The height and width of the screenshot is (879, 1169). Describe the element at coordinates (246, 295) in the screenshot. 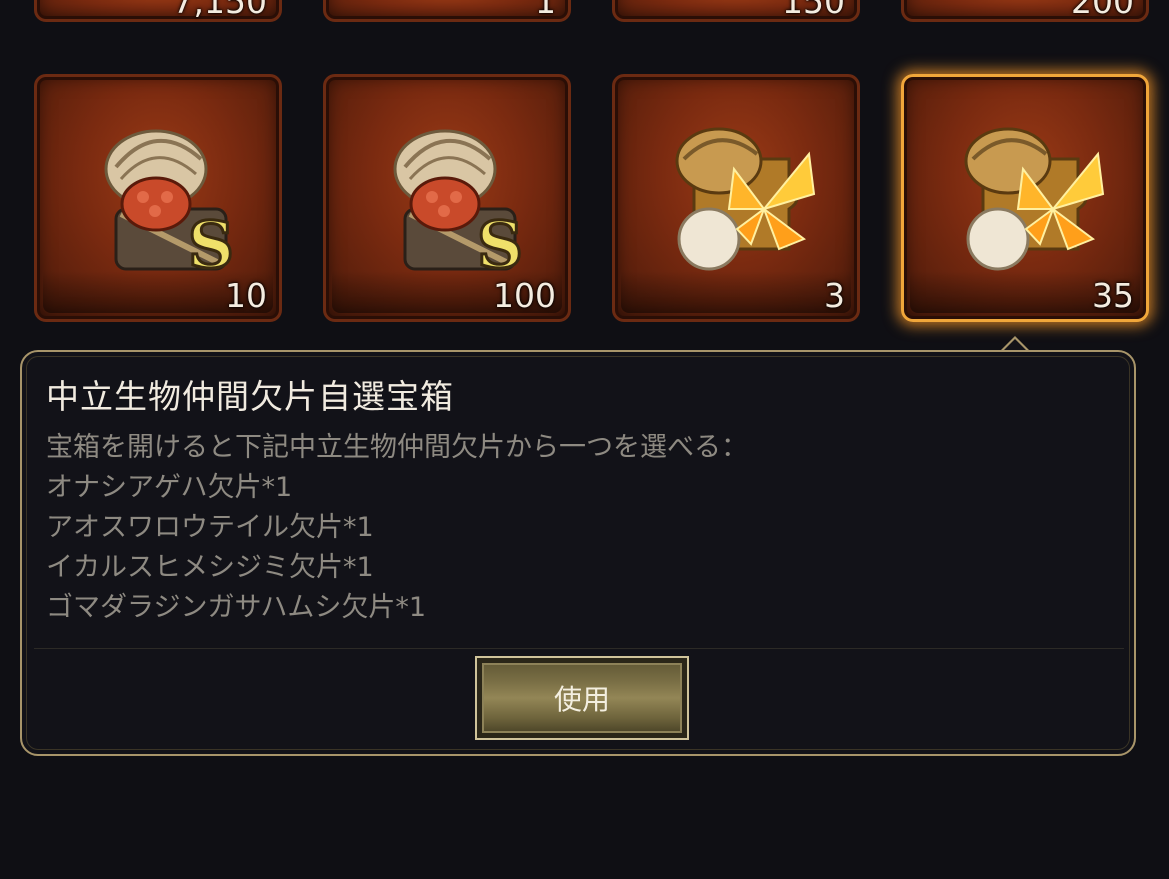

I see `item-count: 10` at that location.